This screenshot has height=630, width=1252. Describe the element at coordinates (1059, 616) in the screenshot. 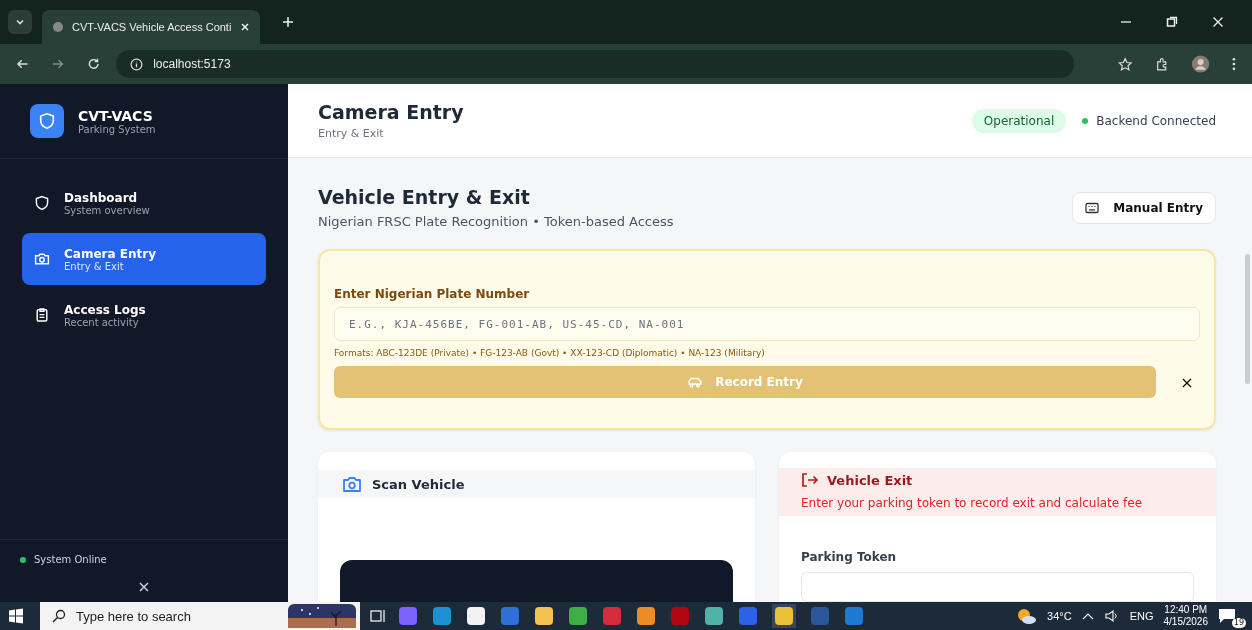

I see `temperature-text: 34°C` at that location.